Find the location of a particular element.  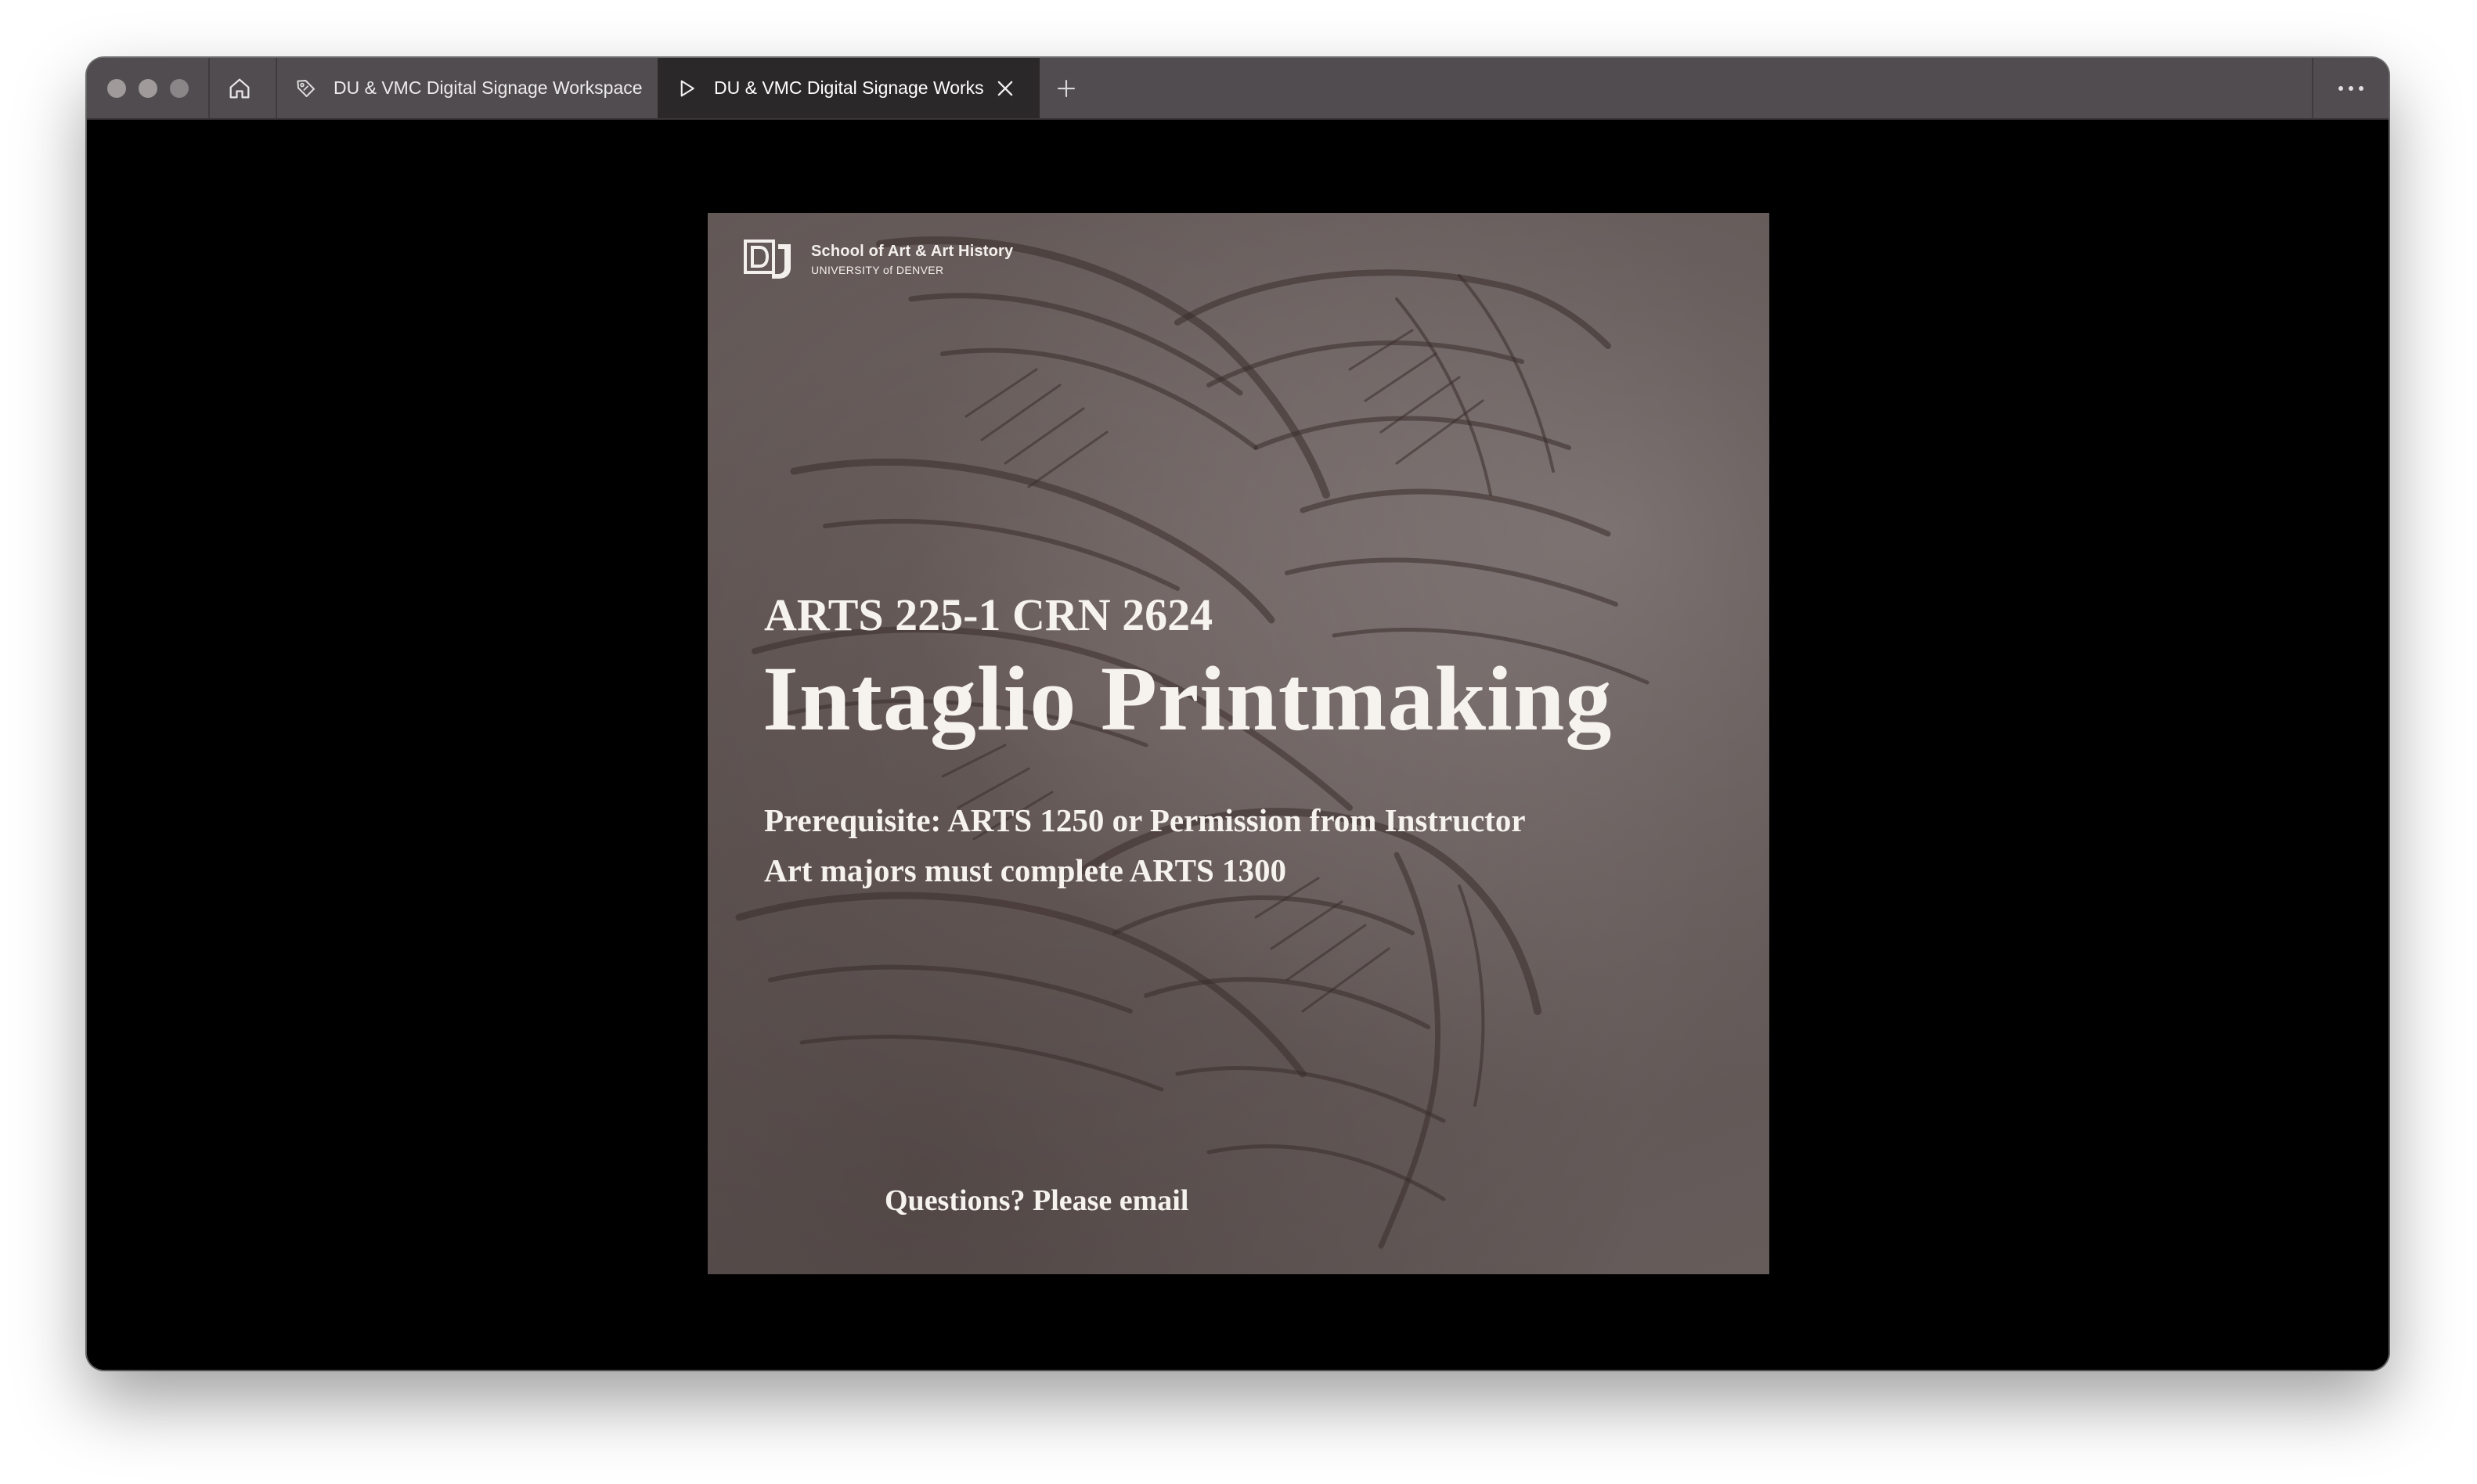

course-title: Intaglio Printmaking is located at coordinates (1188, 698).